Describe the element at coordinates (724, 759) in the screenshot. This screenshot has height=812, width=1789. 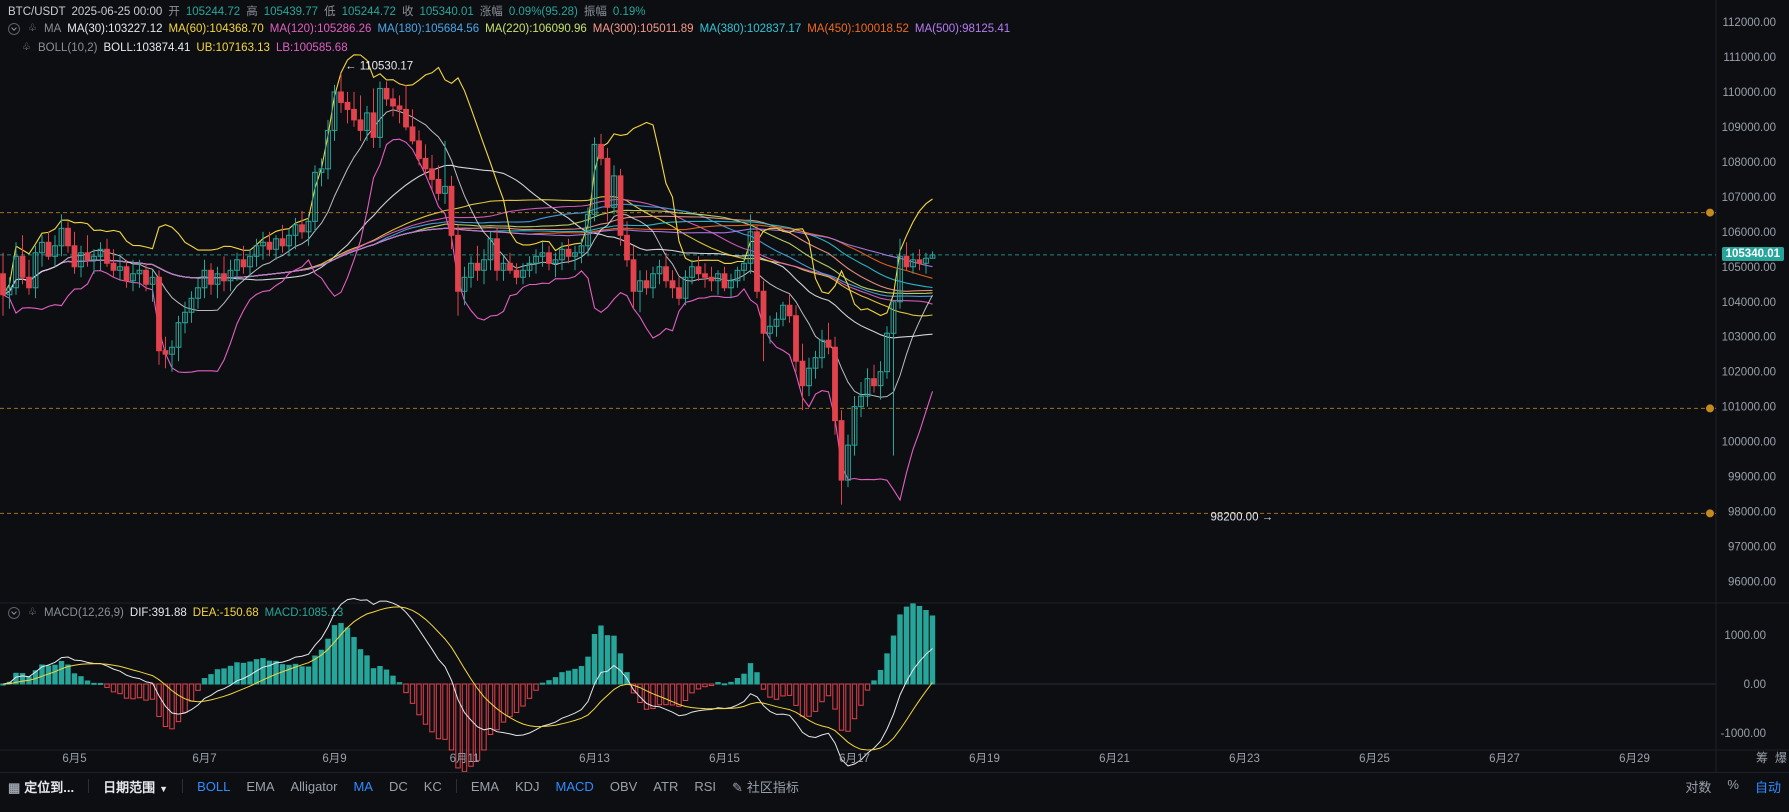
I see `date-tick-label: 6月15` at that location.